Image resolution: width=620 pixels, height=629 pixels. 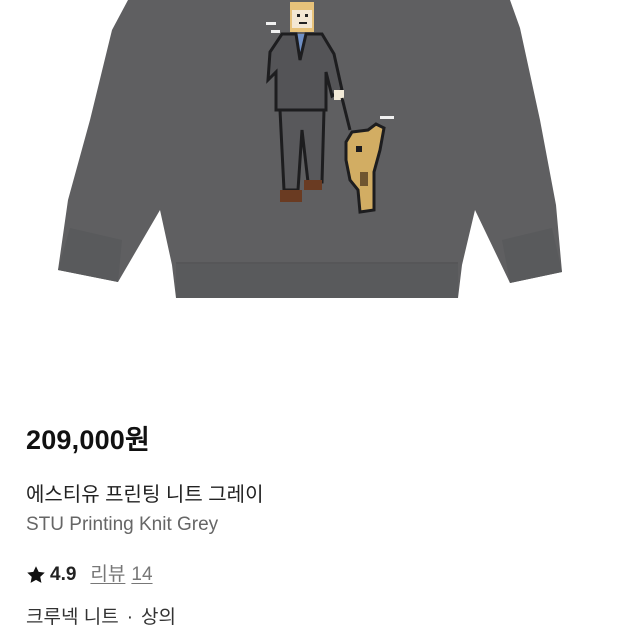 What do you see at coordinates (158, 617) in the screenshot?
I see `category-secondary: 상의` at bounding box center [158, 617].